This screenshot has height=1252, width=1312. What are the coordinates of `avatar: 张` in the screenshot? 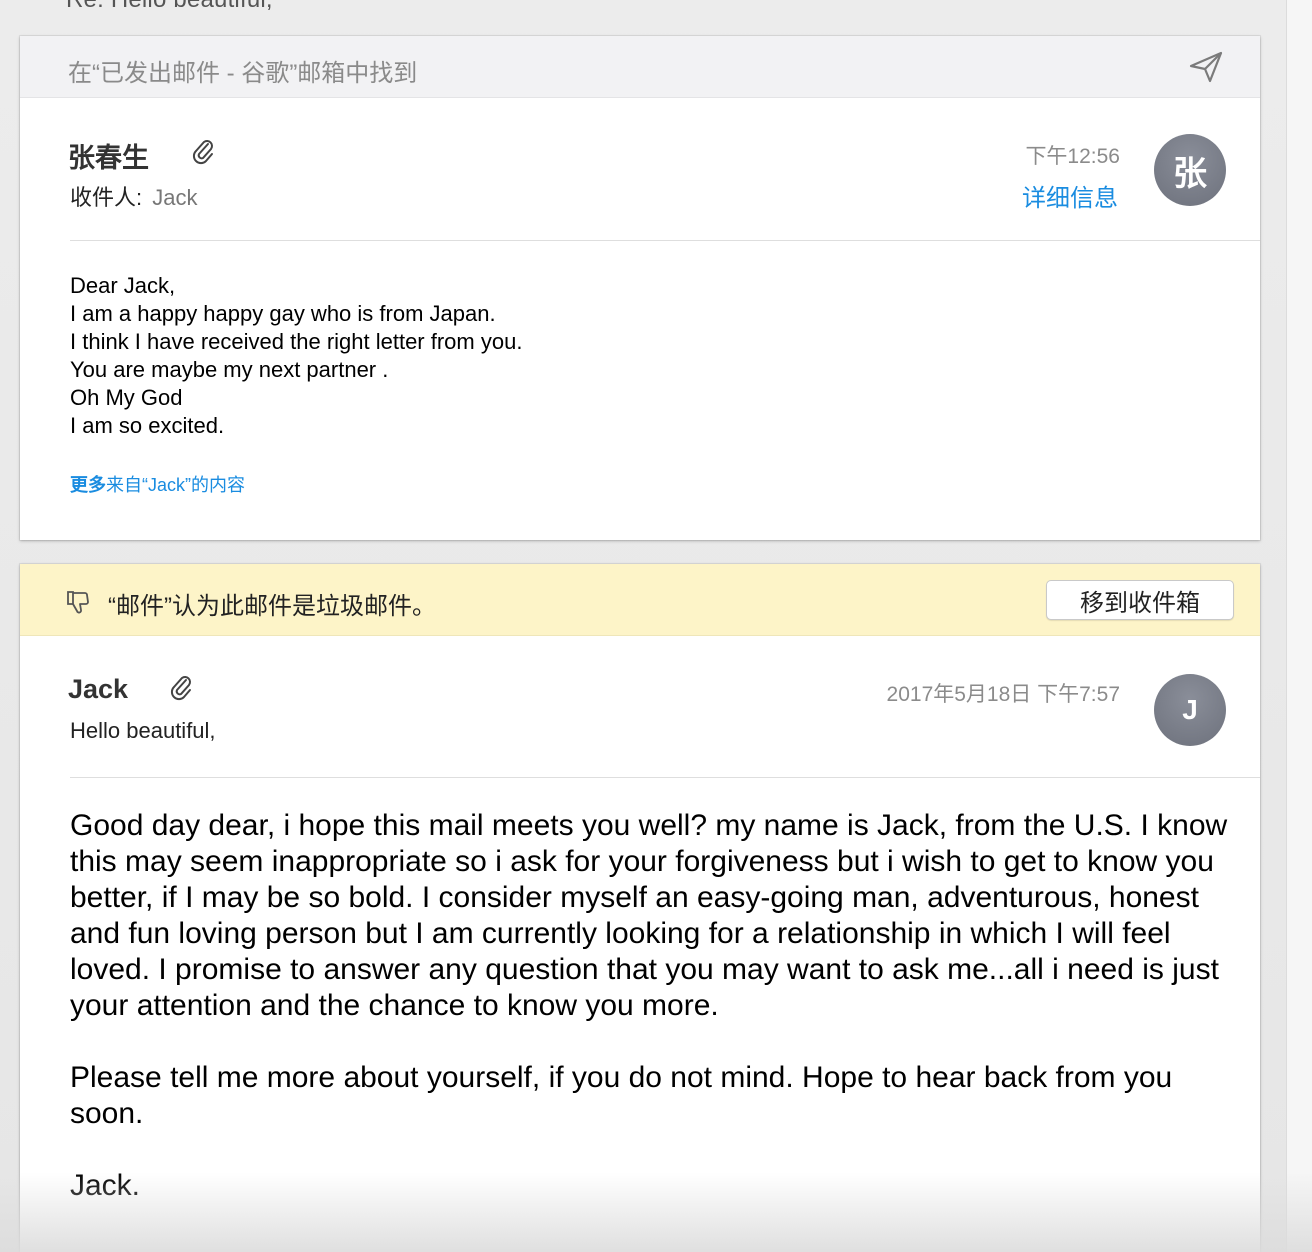 It's located at (1190, 170).